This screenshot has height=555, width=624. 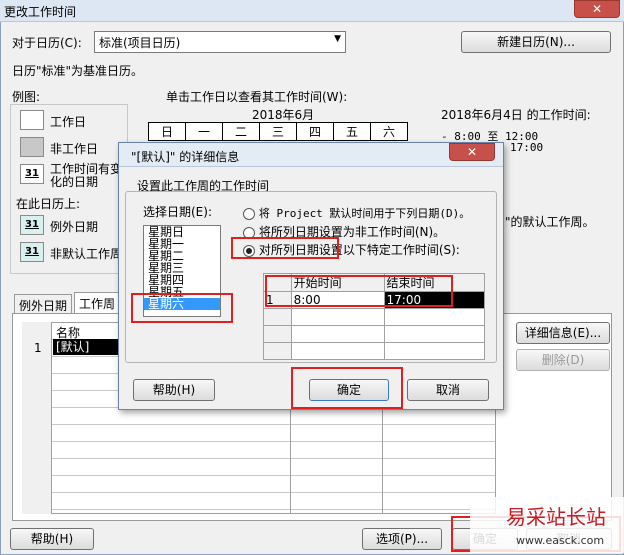 What do you see at coordinates (32, 147) in the screenshot?
I see `nonworking-day-swatch` at bounding box center [32, 147].